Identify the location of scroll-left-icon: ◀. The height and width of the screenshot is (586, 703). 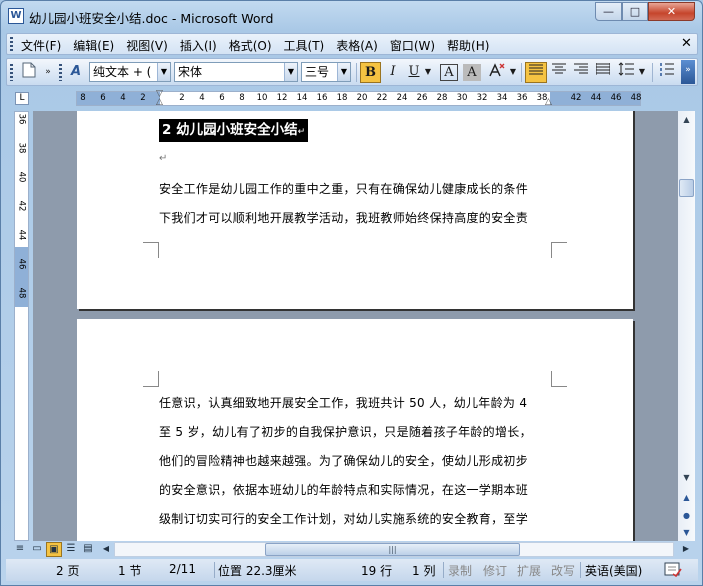
(106, 549).